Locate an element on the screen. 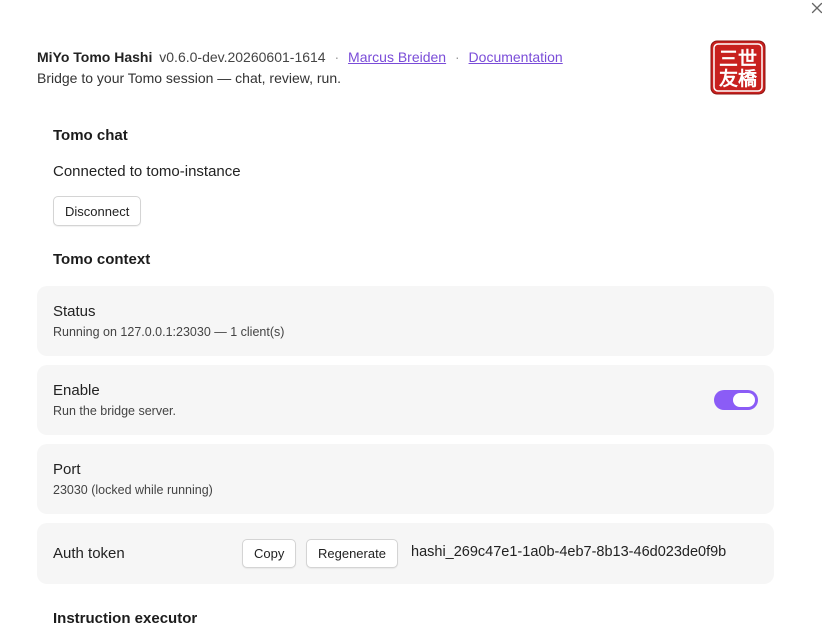 This screenshot has width=822, height=635. instruction-executor-heading: Instruction executor is located at coordinates (125, 618).